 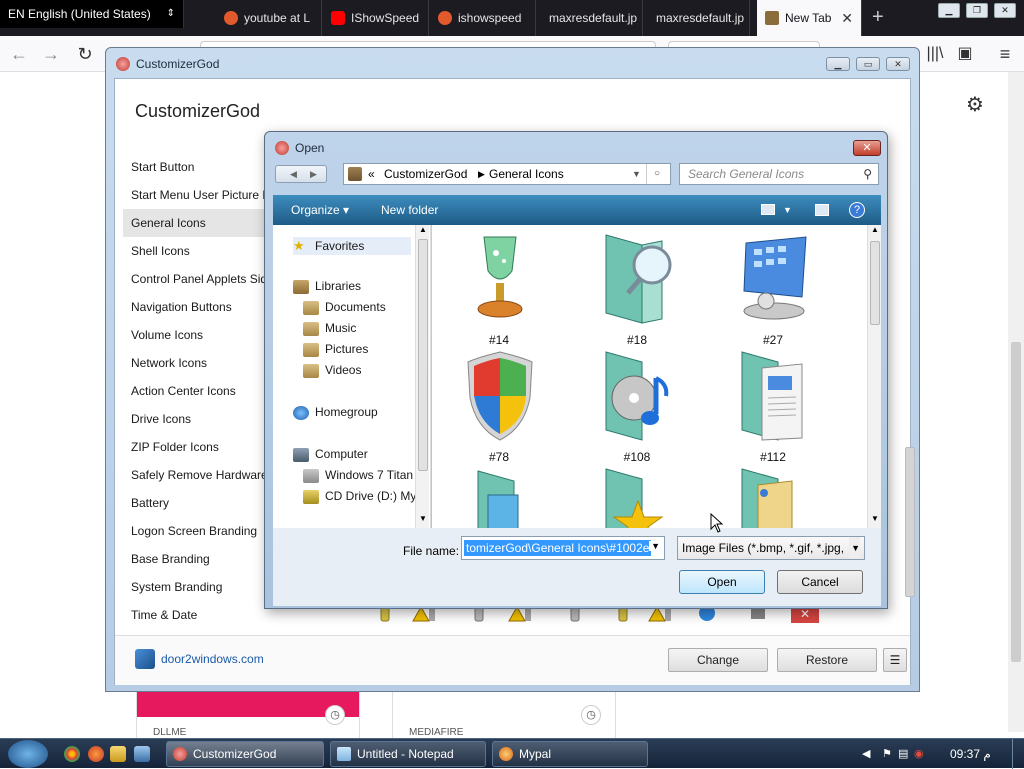 What do you see at coordinates (809, 18) in the screenshot?
I see `tab-new-tab: New Tab ✕` at bounding box center [809, 18].